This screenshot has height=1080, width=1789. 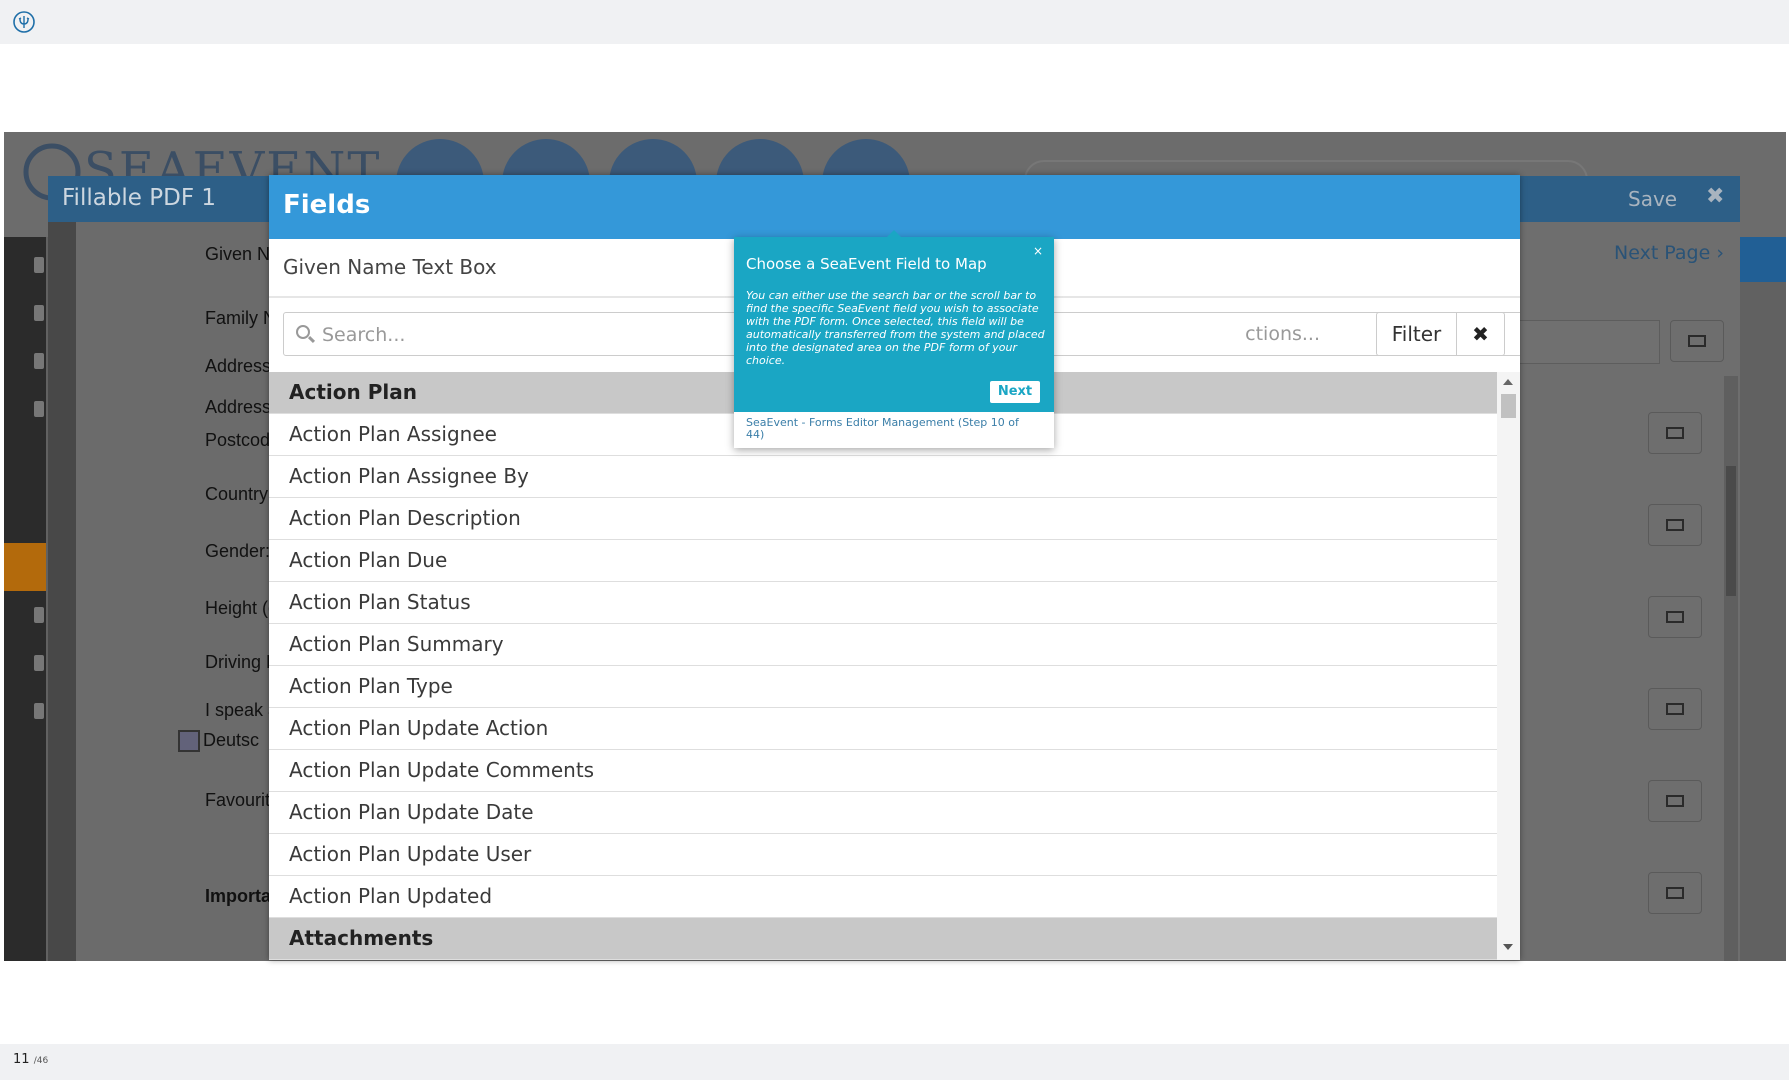 I want to click on field-option: Action Plan Assignee By, so click(x=883, y=477).